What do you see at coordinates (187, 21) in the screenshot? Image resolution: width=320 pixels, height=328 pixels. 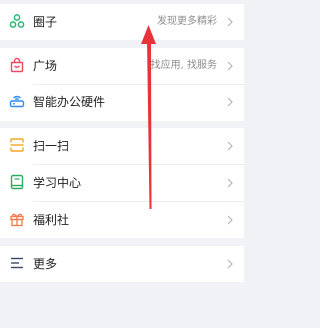 I see `row-circle-hint: 发现更多精彩` at bounding box center [187, 21].